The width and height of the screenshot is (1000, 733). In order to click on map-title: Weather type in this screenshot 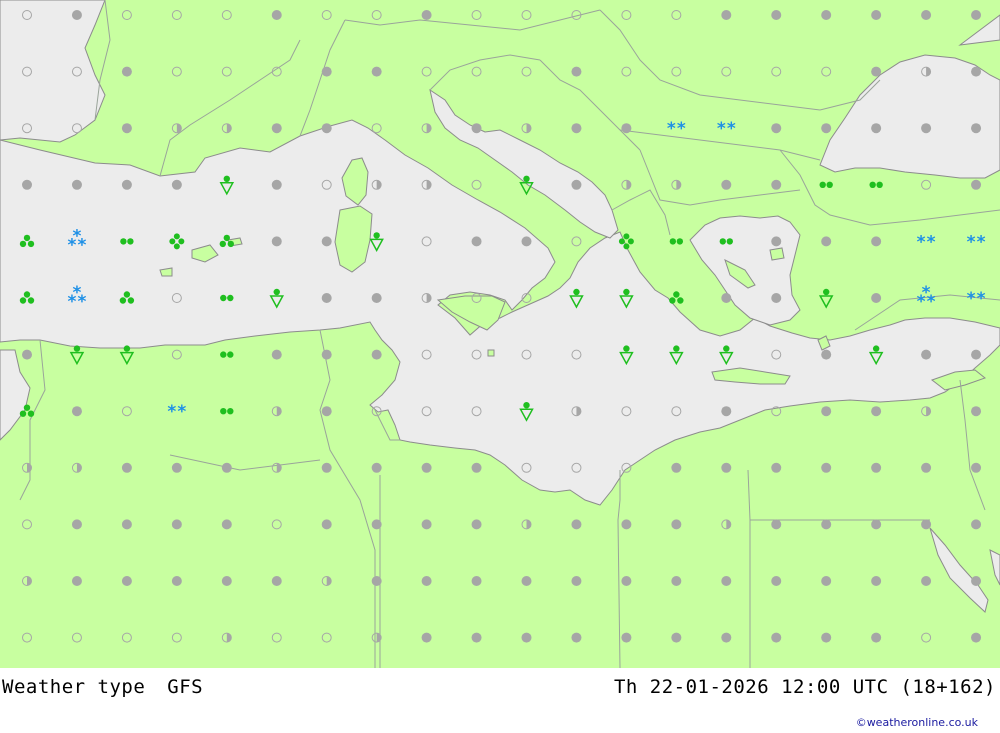, I will do `click(74, 687)`.